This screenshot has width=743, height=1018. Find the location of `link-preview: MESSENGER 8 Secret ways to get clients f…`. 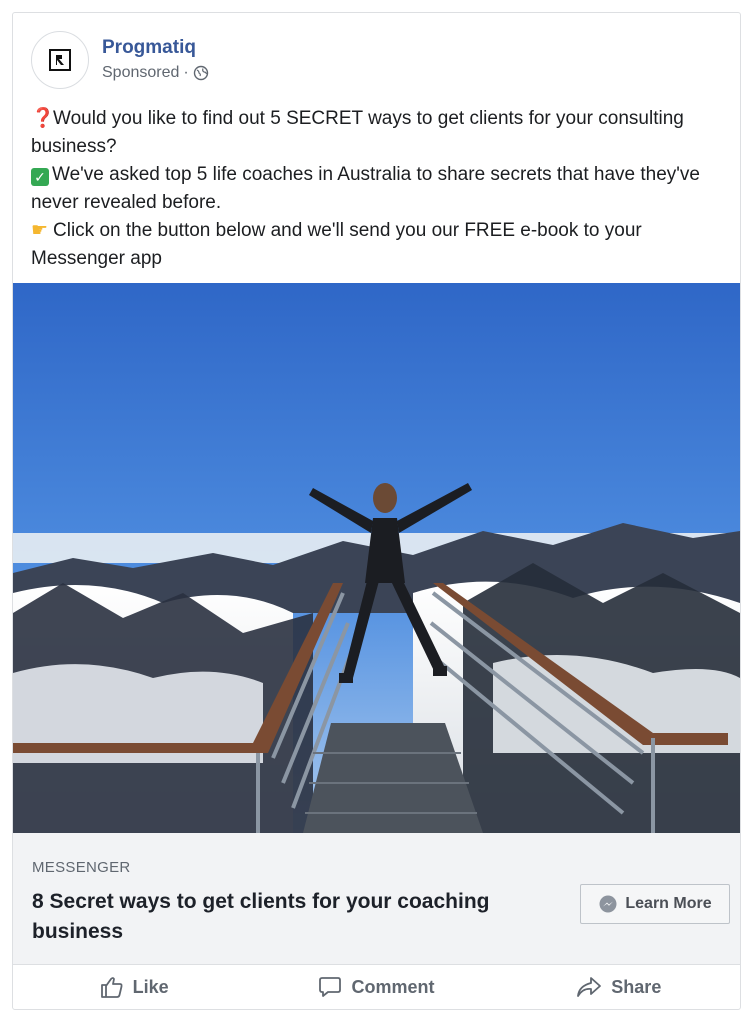

link-preview: MESSENGER 8 Secret ways to get clients f… is located at coordinates (376, 899).